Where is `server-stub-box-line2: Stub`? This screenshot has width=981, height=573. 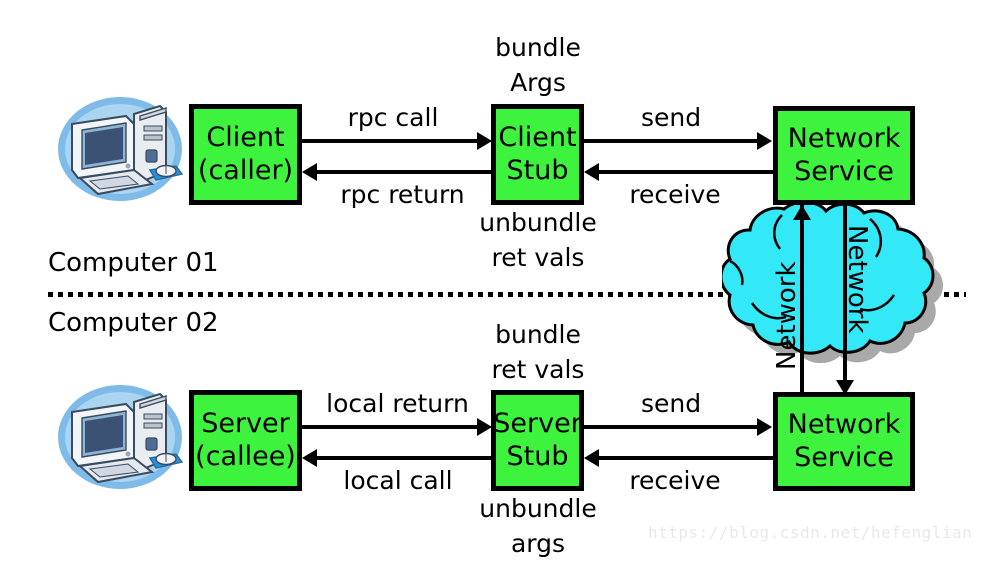 server-stub-box-line2: Stub is located at coordinates (537, 456).